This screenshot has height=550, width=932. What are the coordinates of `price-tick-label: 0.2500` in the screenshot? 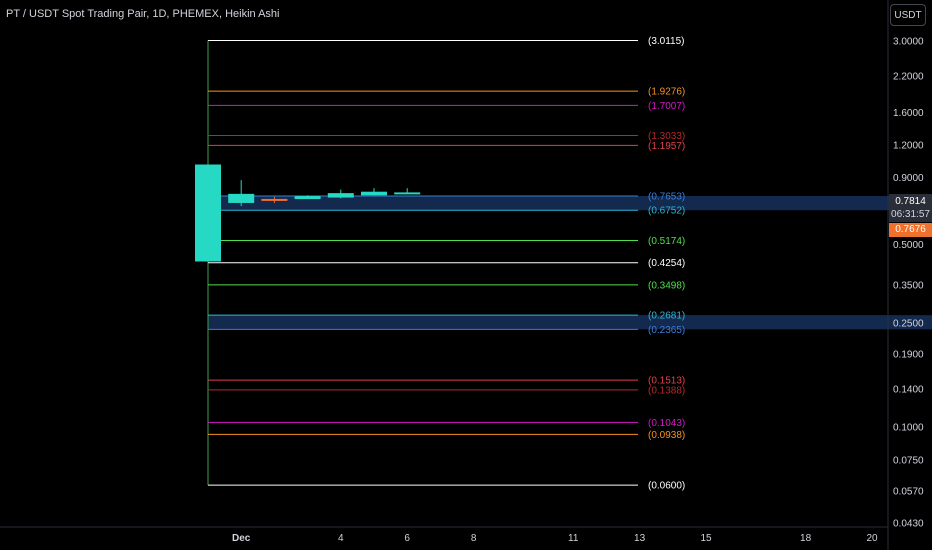 It's located at (908, 324).